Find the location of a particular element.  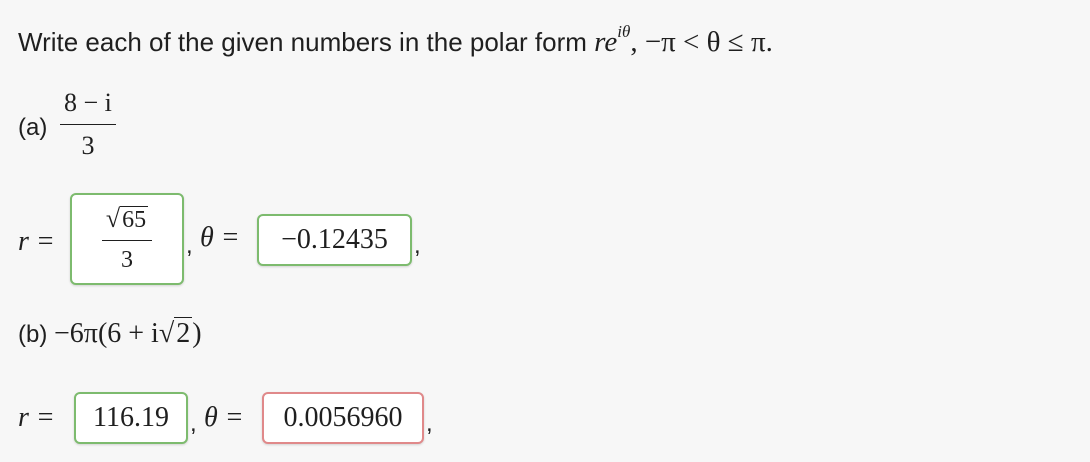

part-b-theta-value: 0.0056960 is located at coordinates (343, 417).